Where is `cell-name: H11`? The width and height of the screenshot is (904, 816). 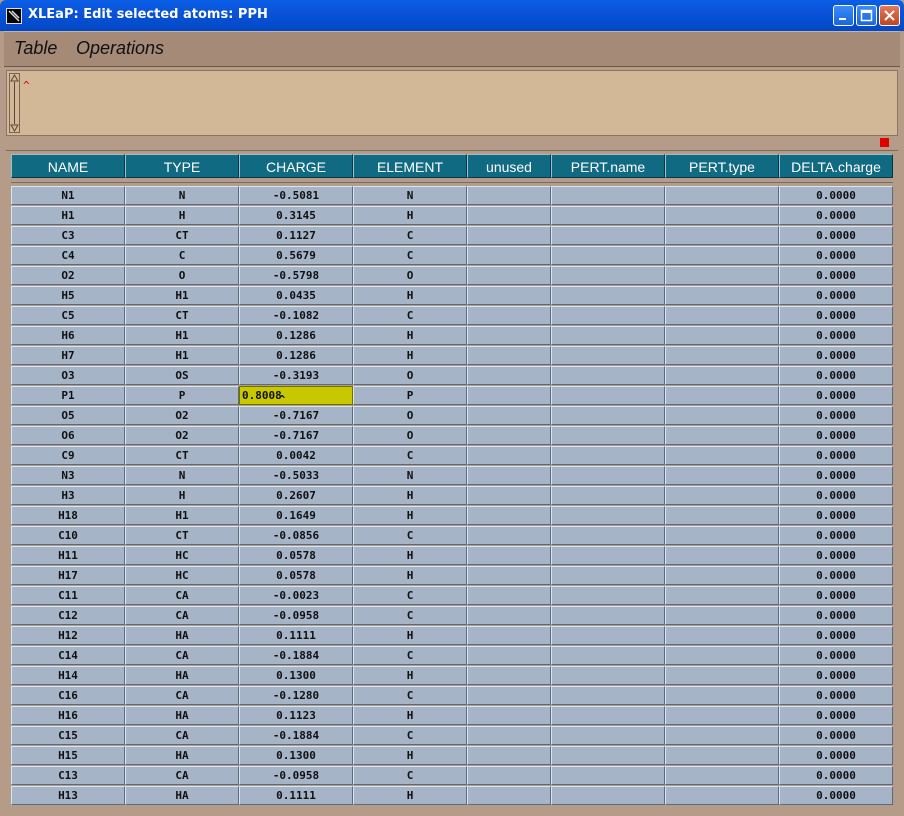
cell-name: H11 is located at coordinates (68, 555).